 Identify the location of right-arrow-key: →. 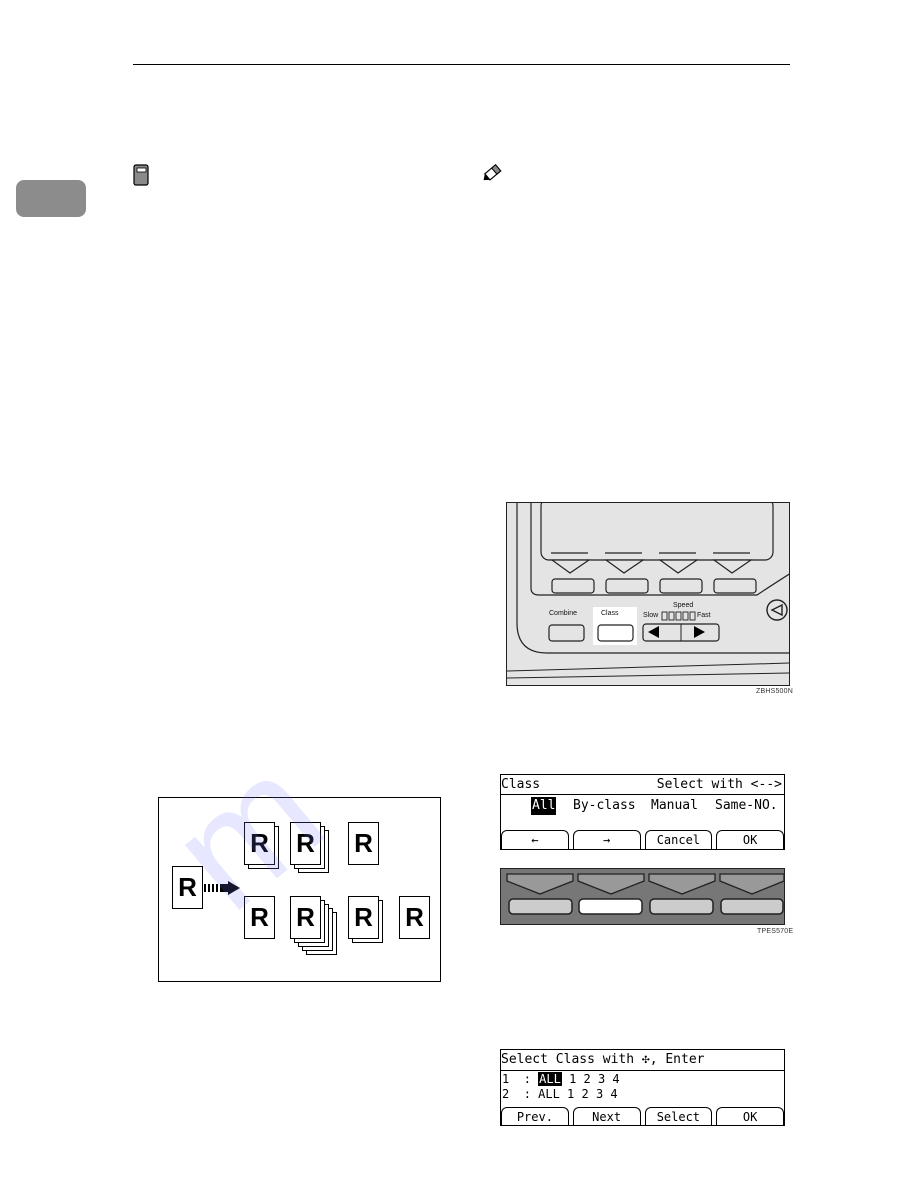
(606, 839).